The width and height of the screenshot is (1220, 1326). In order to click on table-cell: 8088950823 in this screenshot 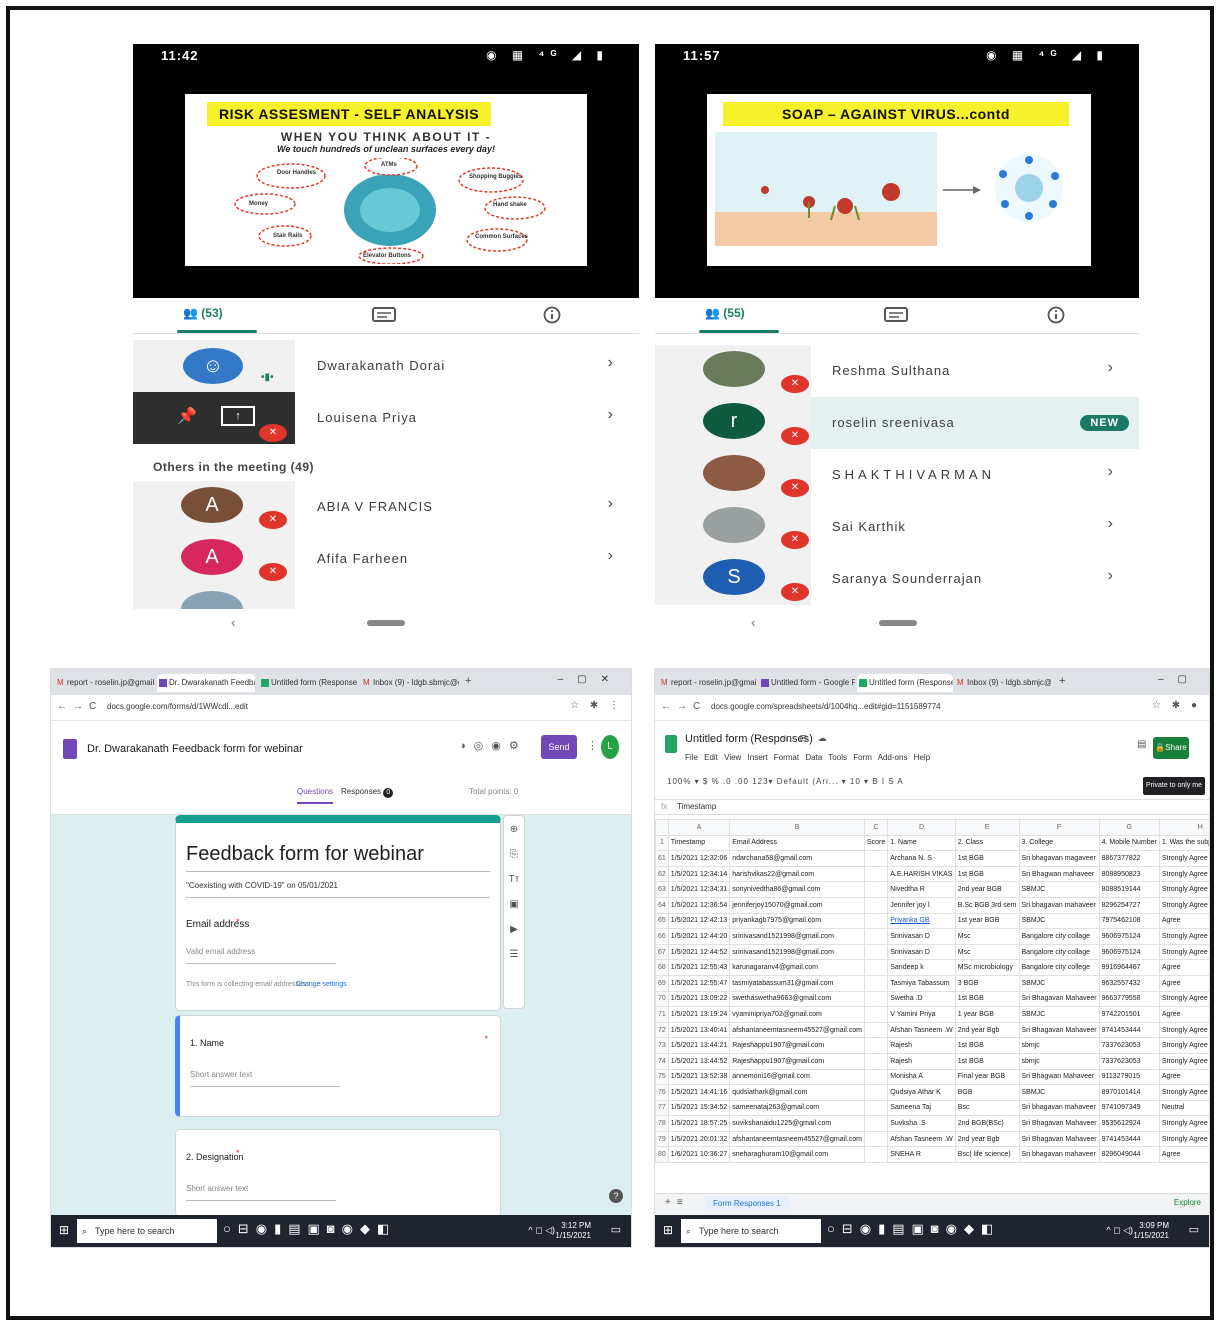, I will do `click(1129, 874)`.